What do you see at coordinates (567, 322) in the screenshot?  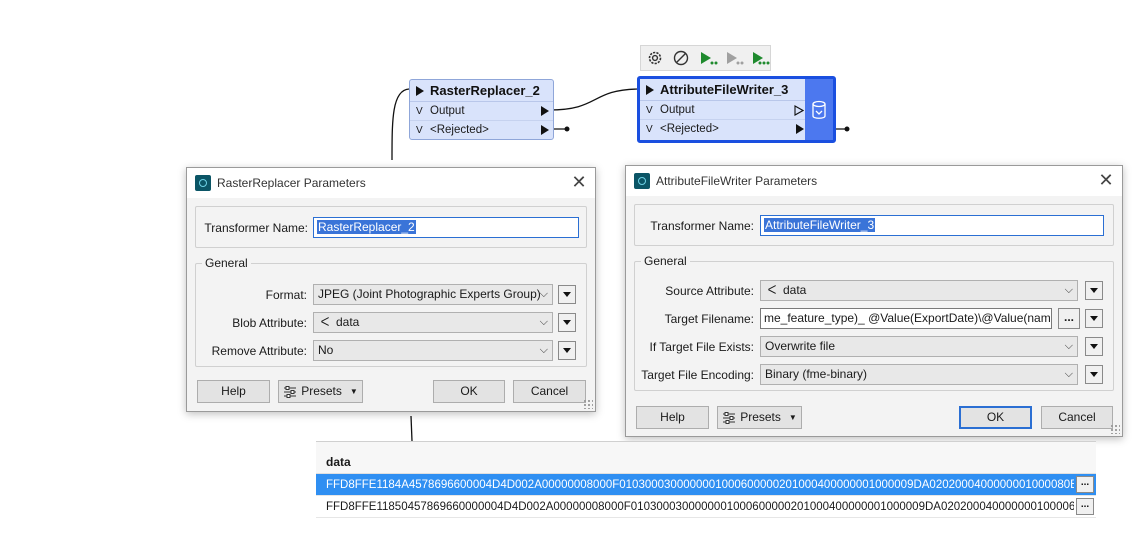 I see `blob-attribute-menu-button` at bounding box center [567, 322].